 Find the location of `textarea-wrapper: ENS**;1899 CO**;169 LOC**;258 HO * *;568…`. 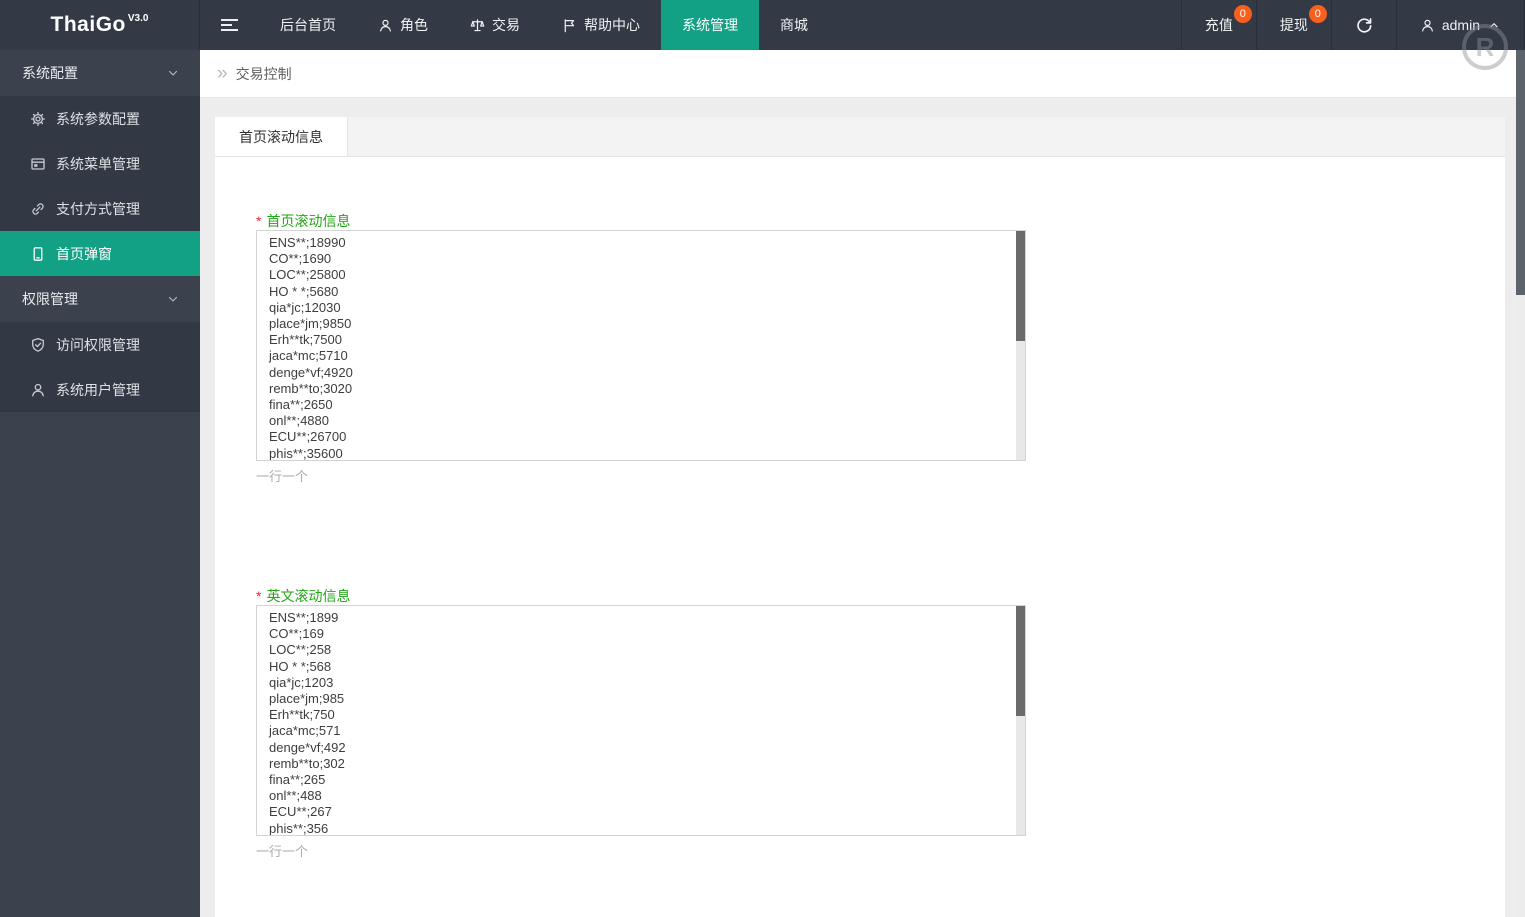

textarea-wrapper: ENS**;1899 CO**;169 LOC**;258 HO * *;568… is located at coordinates (641, 720).